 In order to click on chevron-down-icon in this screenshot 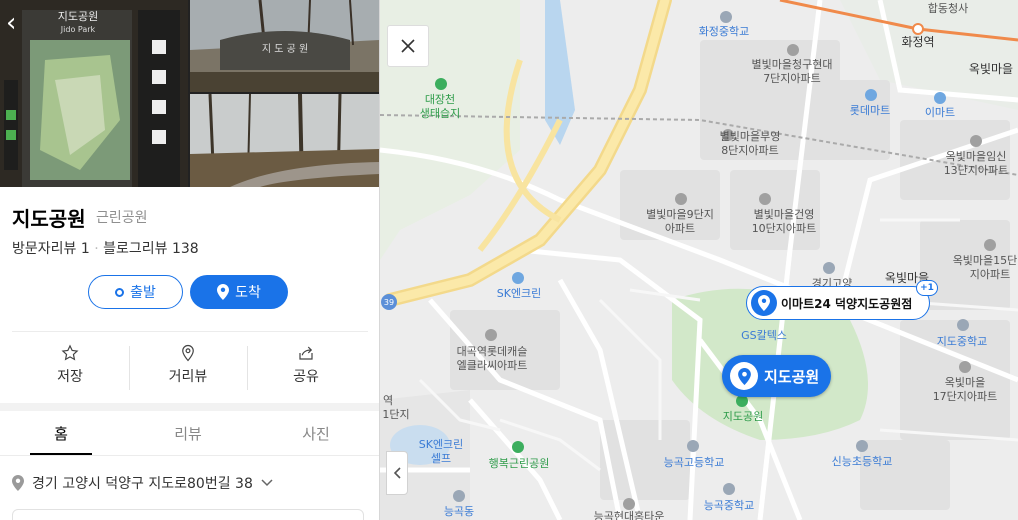, I will do `click(267, 483)`.